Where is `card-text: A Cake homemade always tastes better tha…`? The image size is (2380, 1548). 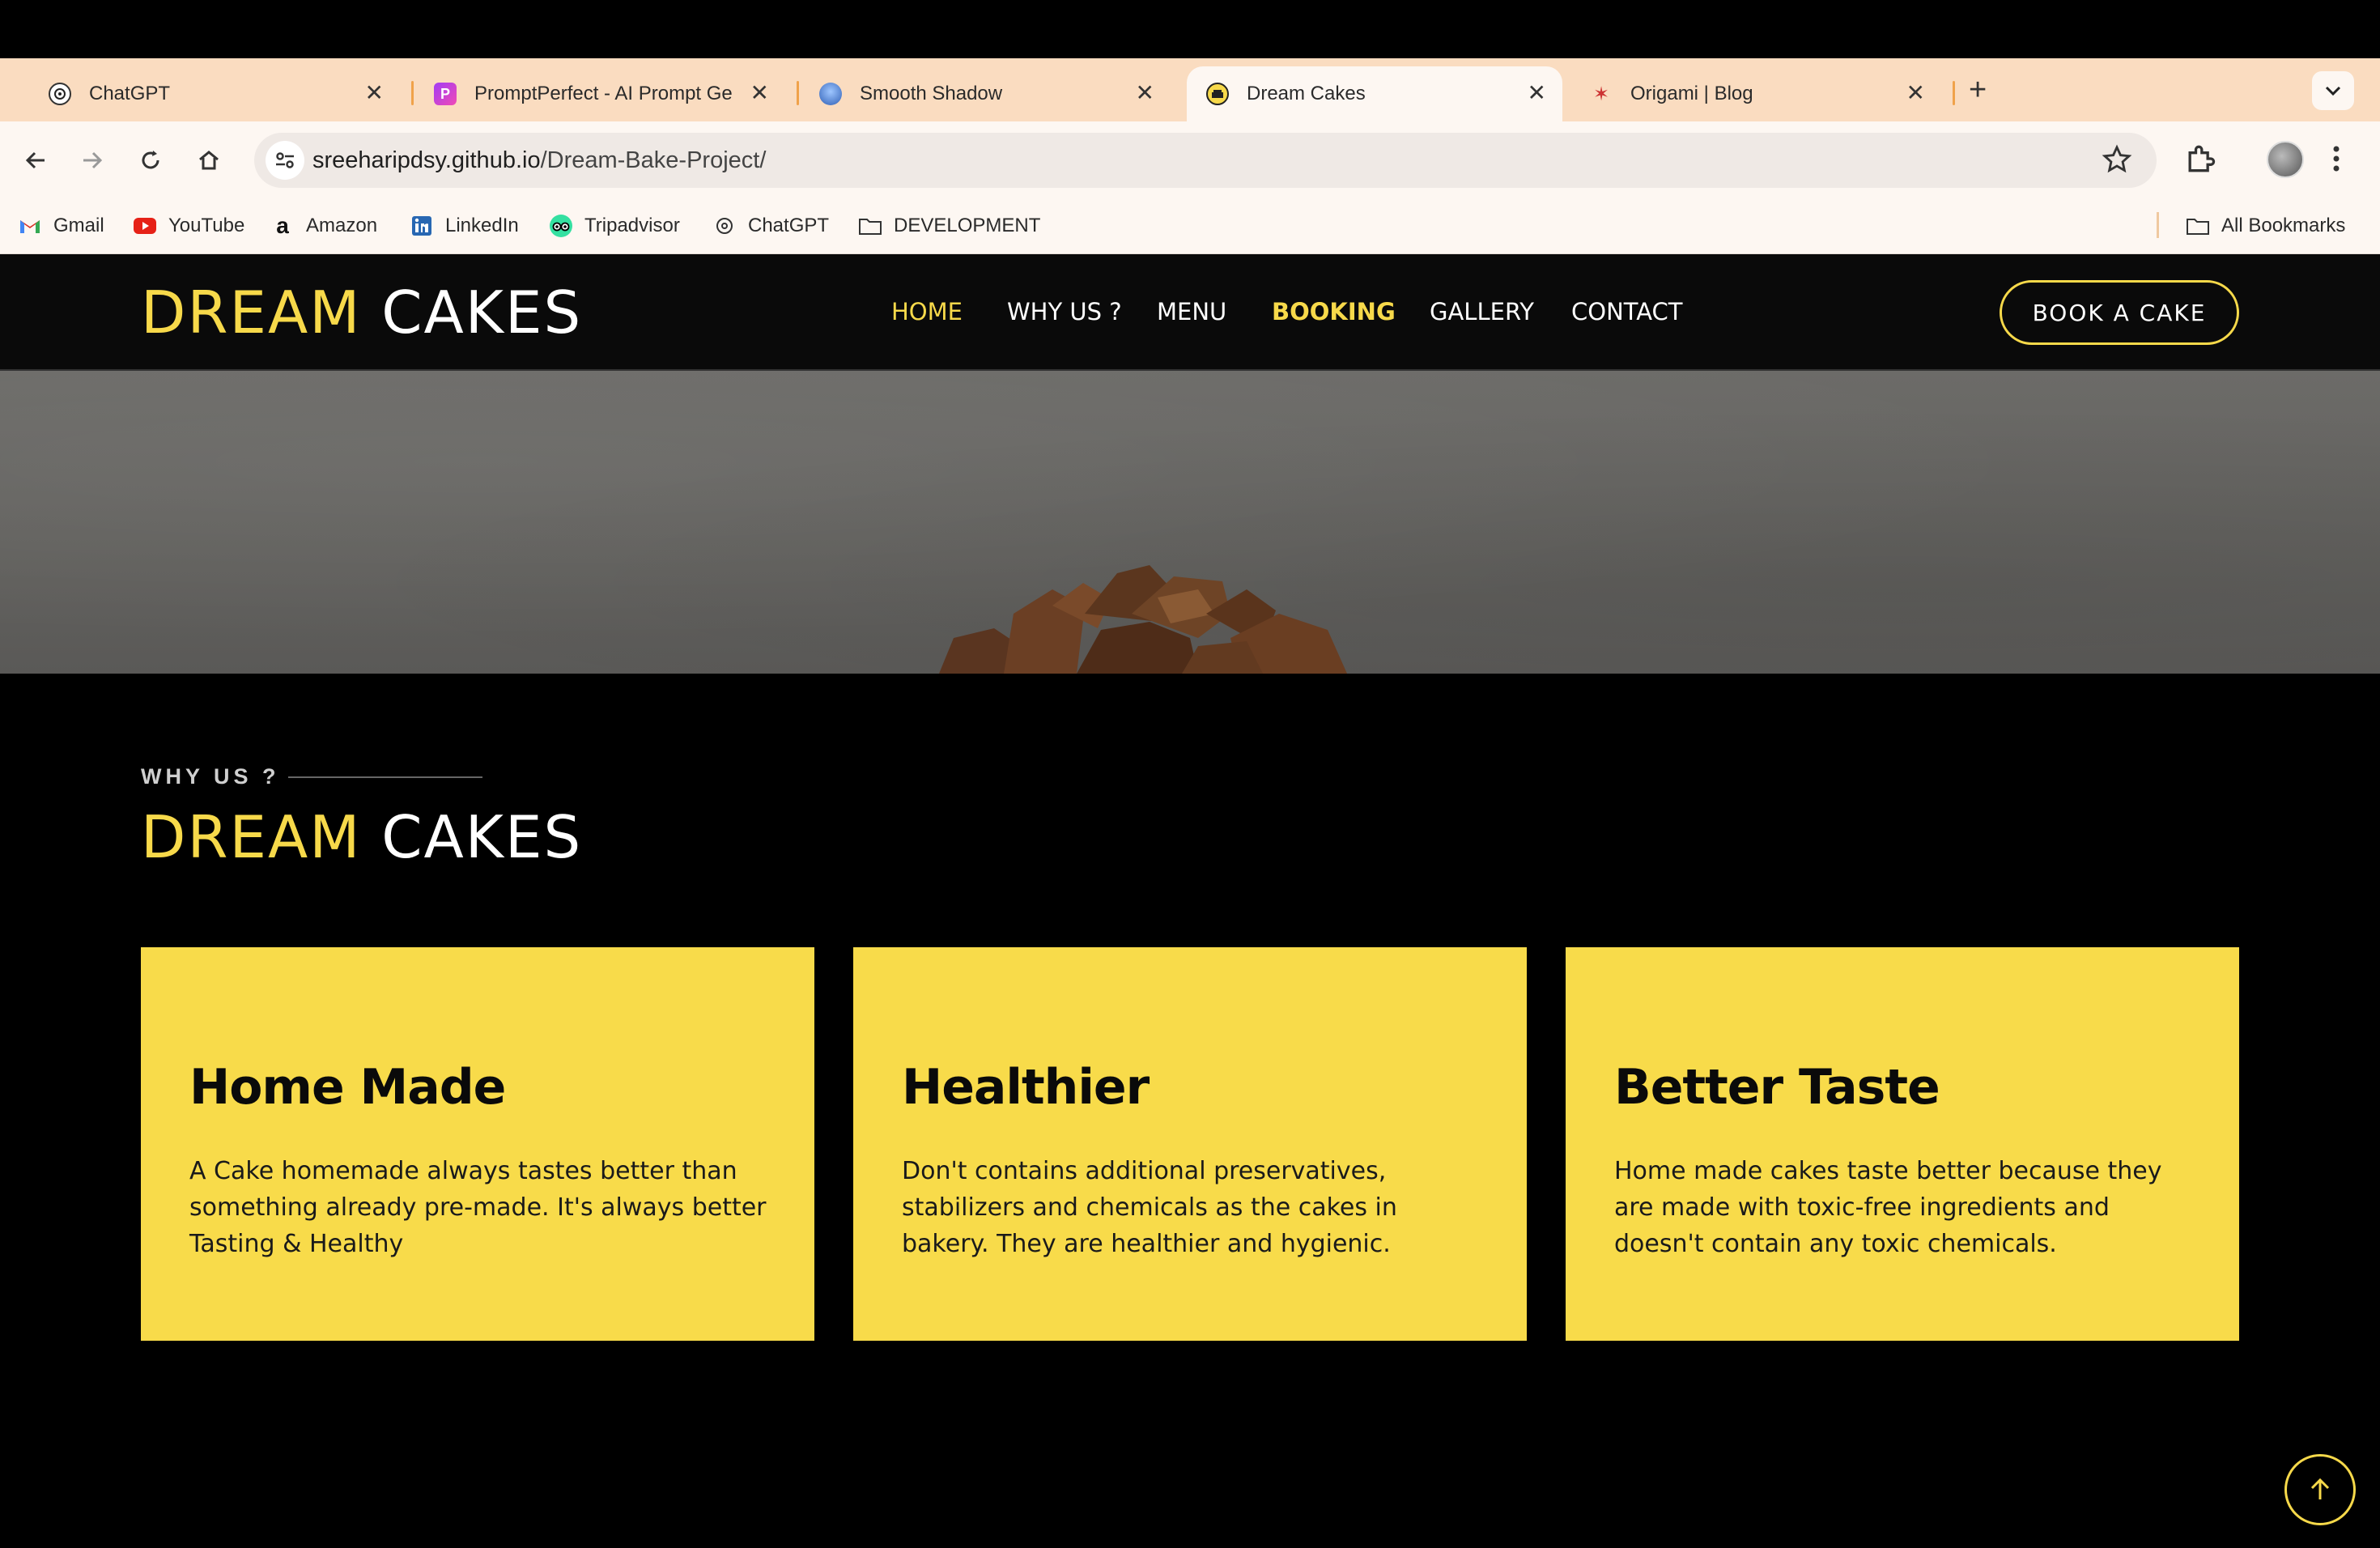 card-text: A Cake homemade always tastes better tha… is located at coordinates (478, 1208).